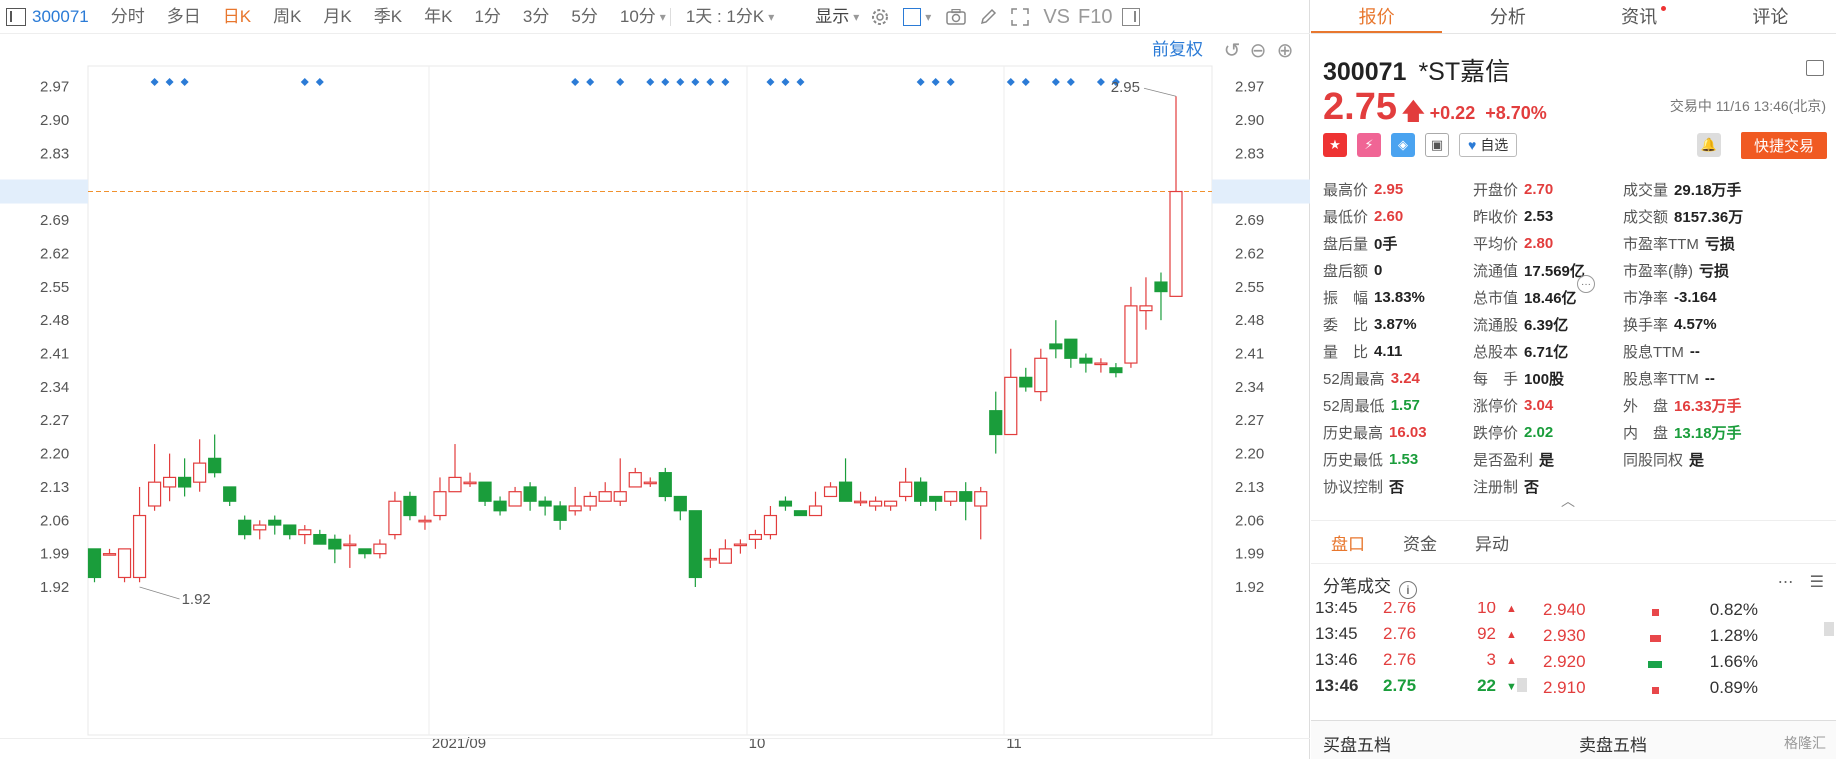  I want to click on quote-value: 否, so click(1532, 487).